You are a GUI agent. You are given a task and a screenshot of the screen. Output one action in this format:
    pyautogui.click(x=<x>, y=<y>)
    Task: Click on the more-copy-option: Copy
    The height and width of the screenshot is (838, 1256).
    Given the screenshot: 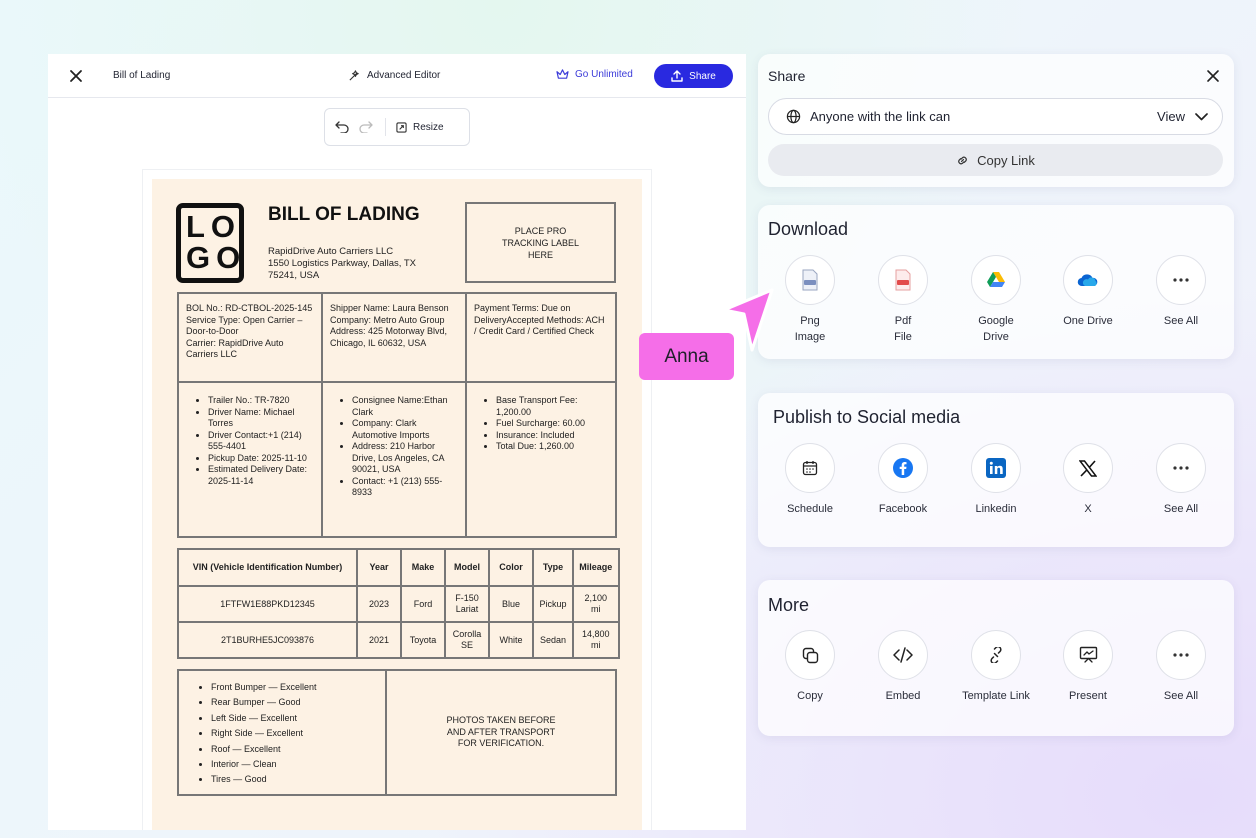 What is the action you would take?
    pyautogui.click(x=810, y=667)
    